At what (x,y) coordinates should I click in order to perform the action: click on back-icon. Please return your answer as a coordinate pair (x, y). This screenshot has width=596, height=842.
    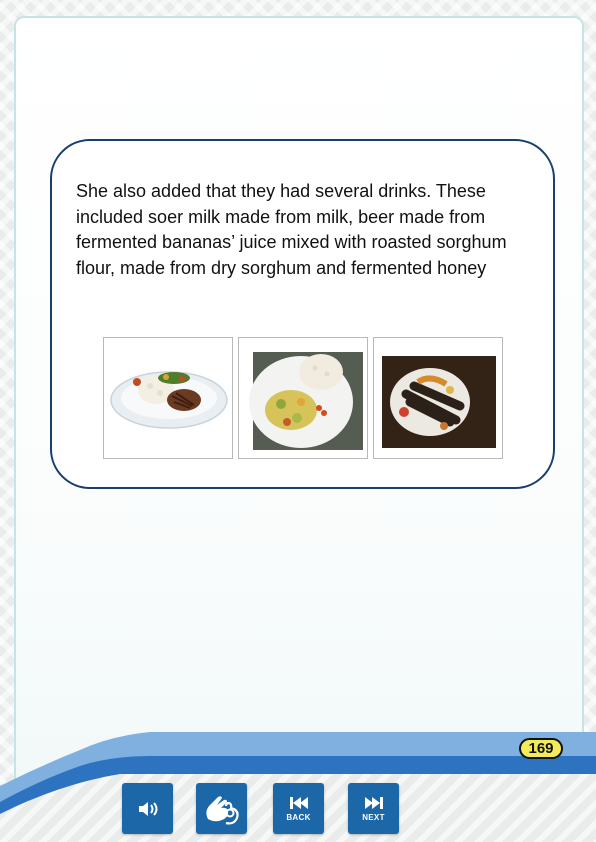
    Looking at the image, I should click on (298, 802).